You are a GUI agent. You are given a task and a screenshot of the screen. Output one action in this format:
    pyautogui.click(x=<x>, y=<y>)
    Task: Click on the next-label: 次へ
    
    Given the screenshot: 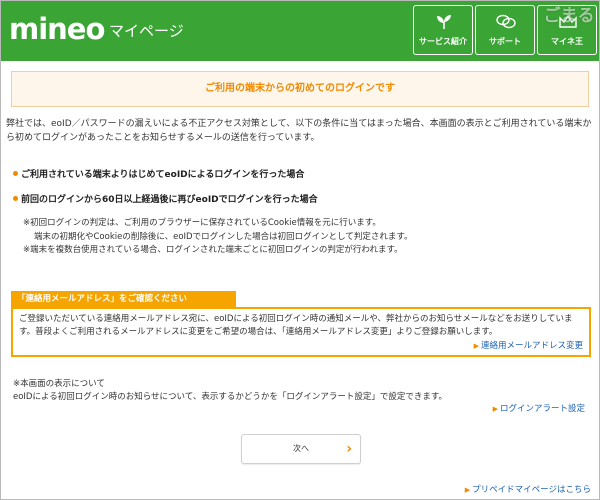 What is the action you would take?
    pyautogui.click(x=301, y=448)
    